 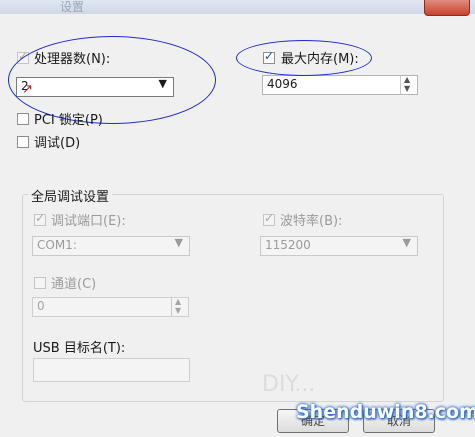 I want to click on debug-label: 调试(D), so click(x=57, y=143).